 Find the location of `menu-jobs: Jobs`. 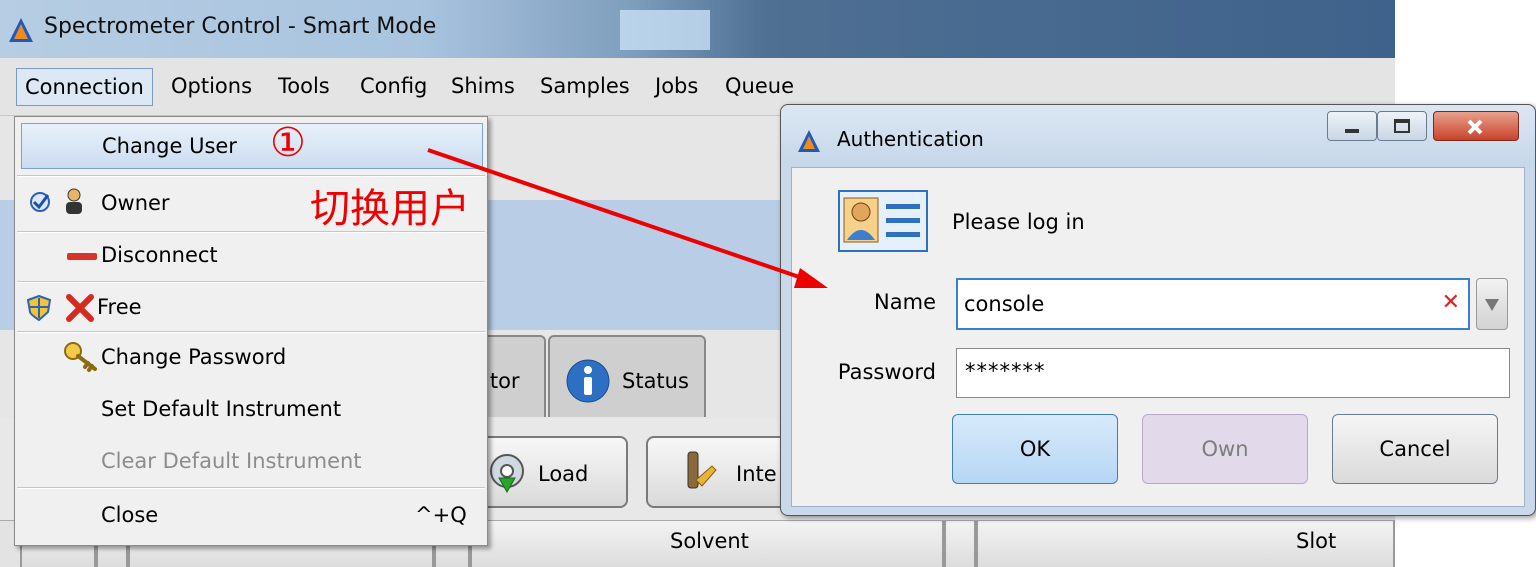

menu-jobs: Jobs is located at coordinates (676, 87).